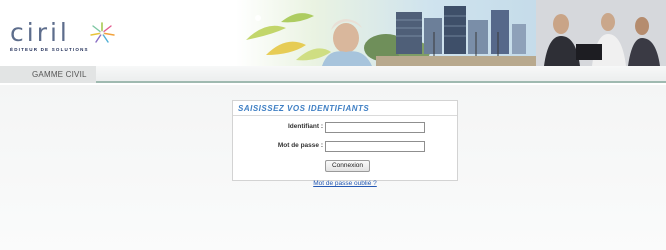  I want to click on logo-star-icon, so click(102, 32).